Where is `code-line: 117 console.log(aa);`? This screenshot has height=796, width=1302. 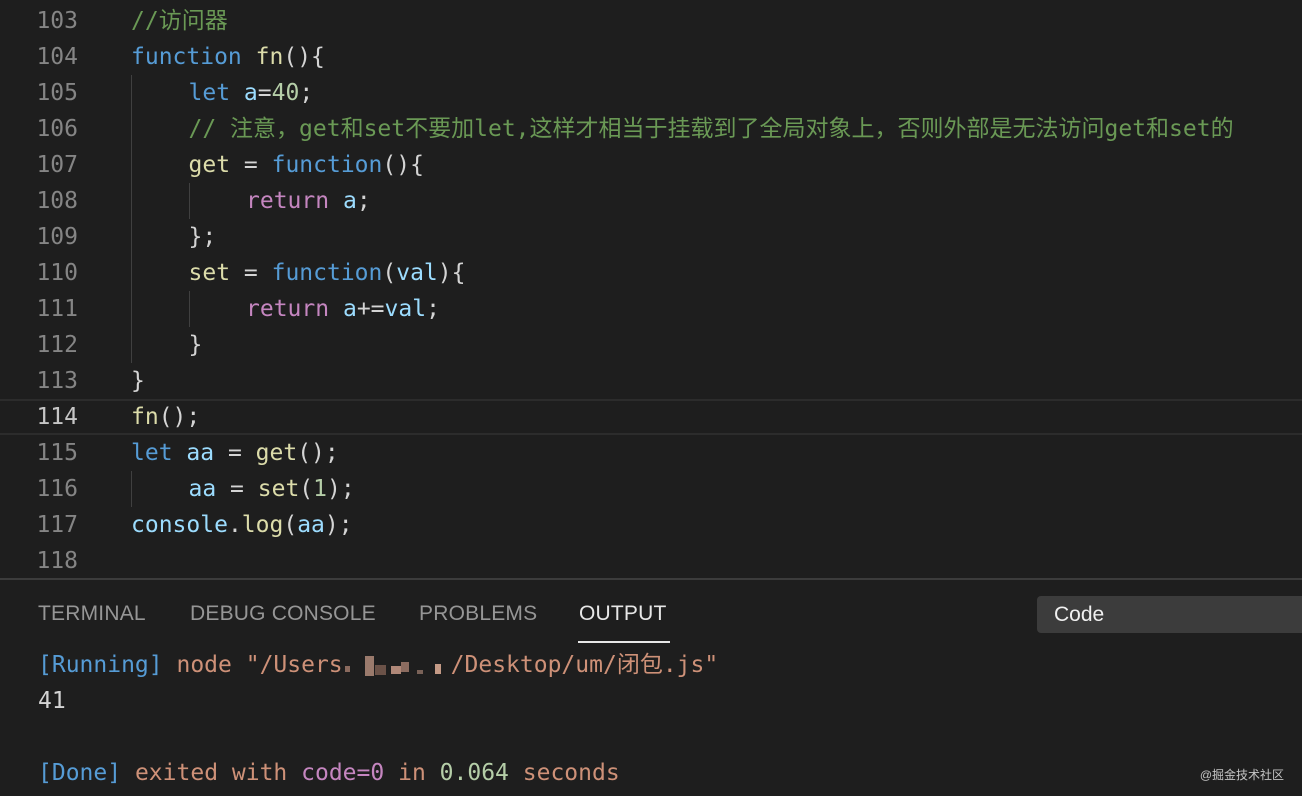 code-line: 117 console.log(aa); is located at coordinates (651, 525).